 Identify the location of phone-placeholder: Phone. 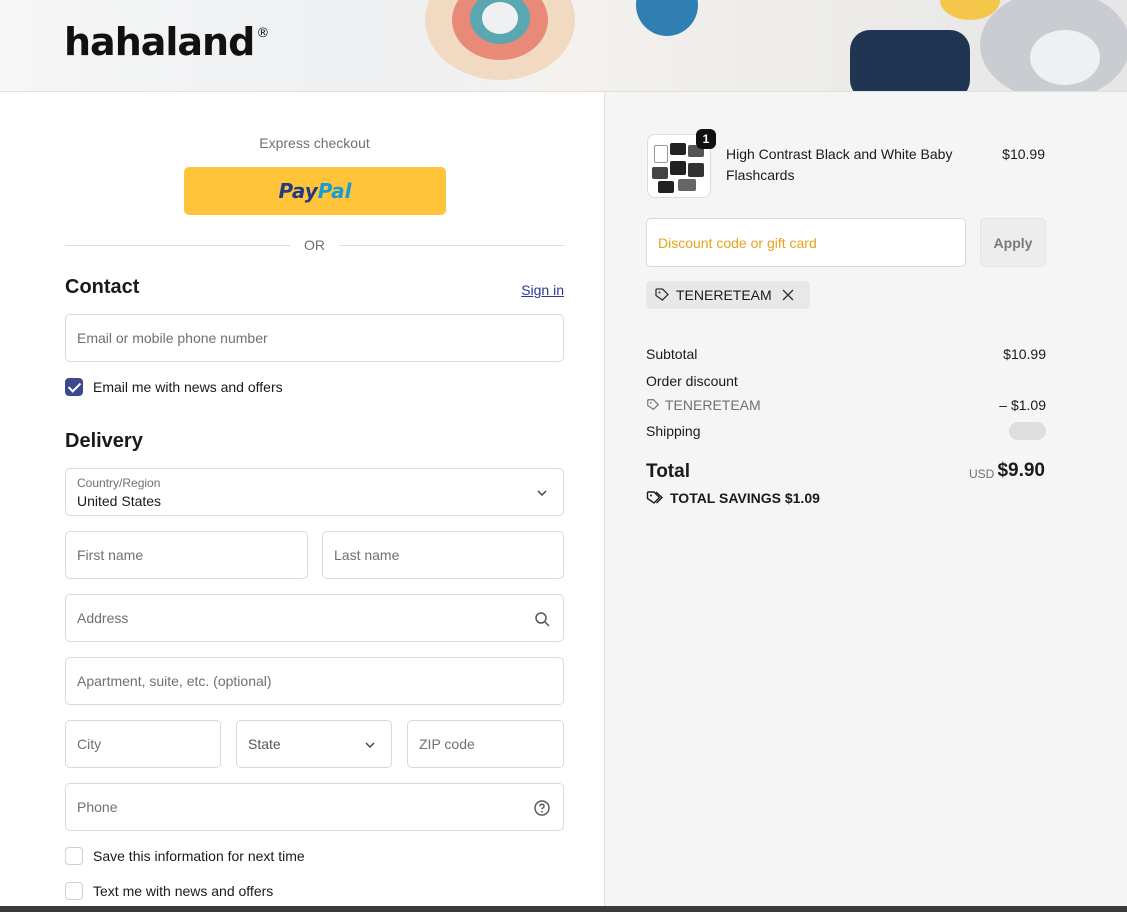
(97, 807).